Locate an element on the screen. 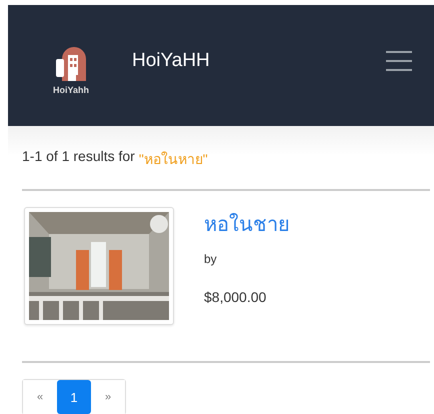  page-link: 1 is located at coordinates (74, 397).